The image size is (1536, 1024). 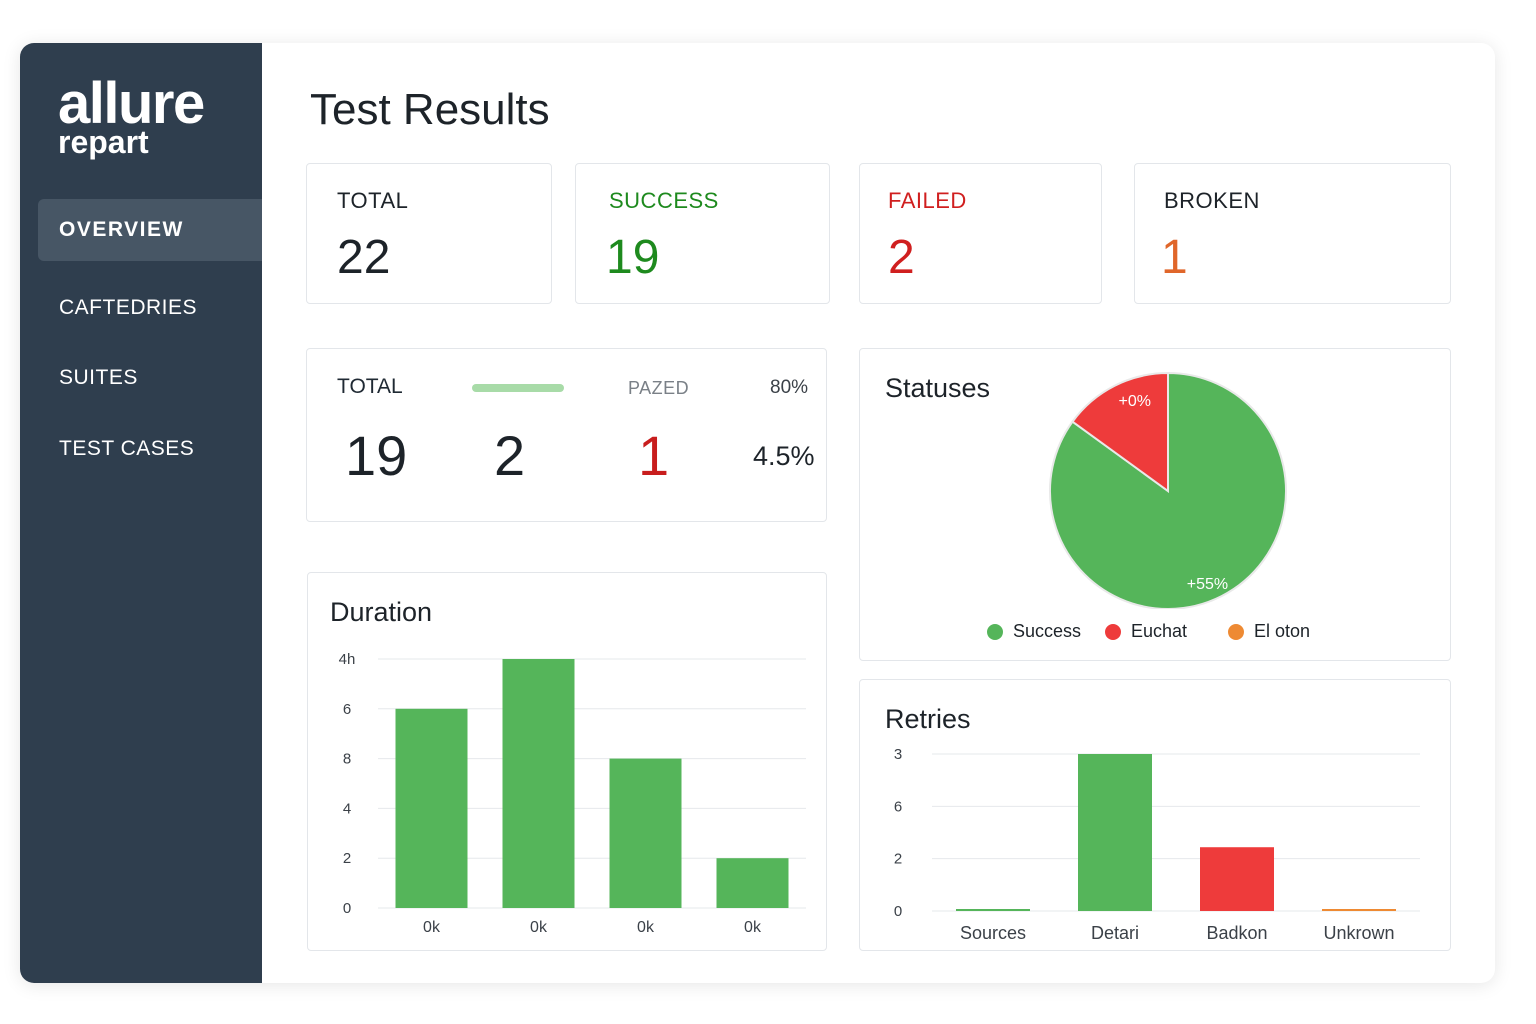 I want to click on sidebar-item-categories: CAFTEDRIES, so click(x=150, y=308).